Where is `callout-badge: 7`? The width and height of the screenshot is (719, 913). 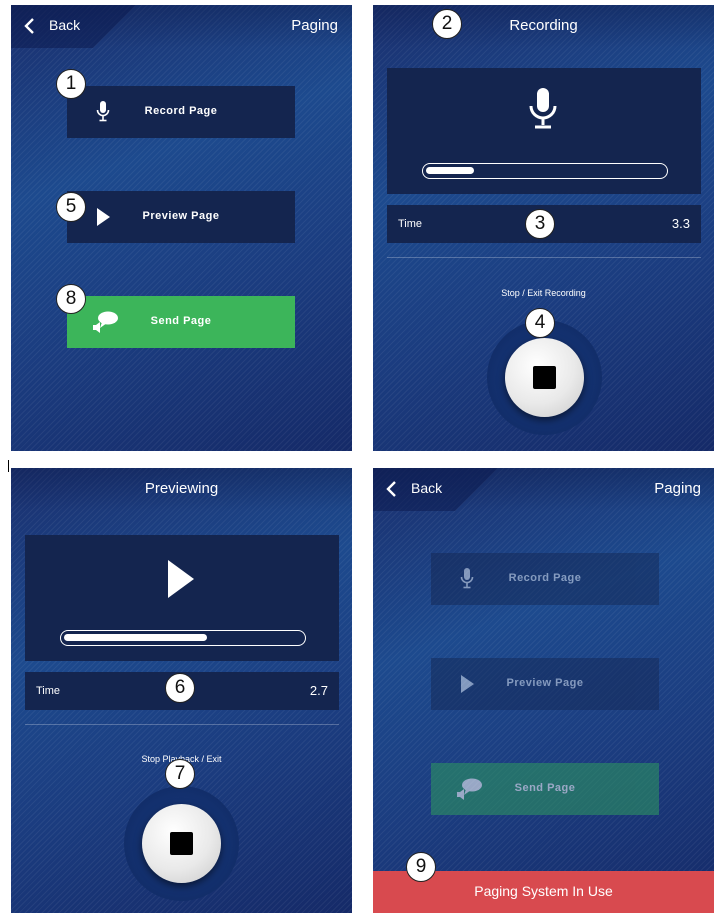 callout-badge: 7 is located at coordinates (180, 774).